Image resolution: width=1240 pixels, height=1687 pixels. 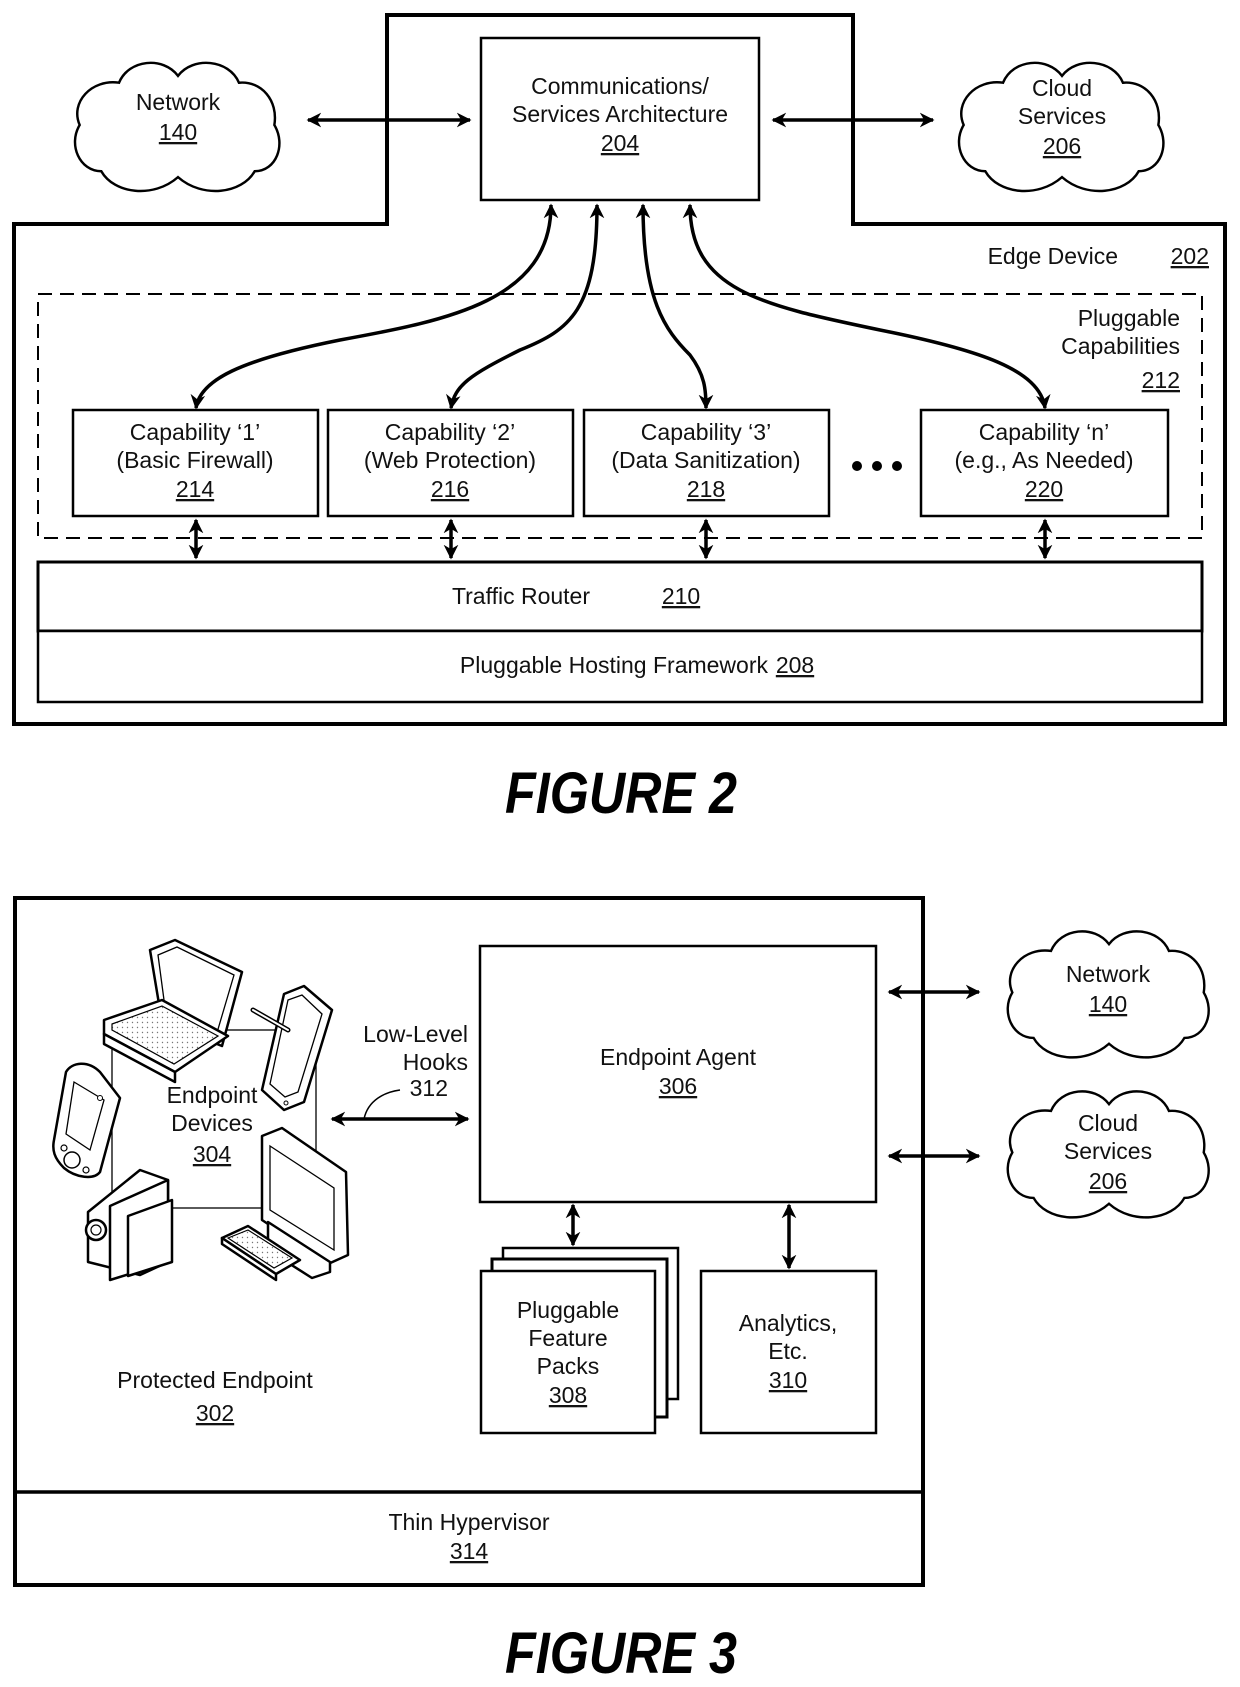 I want to click on capability-subtitle: (Basic Firewall), so click(x=194, y=460).